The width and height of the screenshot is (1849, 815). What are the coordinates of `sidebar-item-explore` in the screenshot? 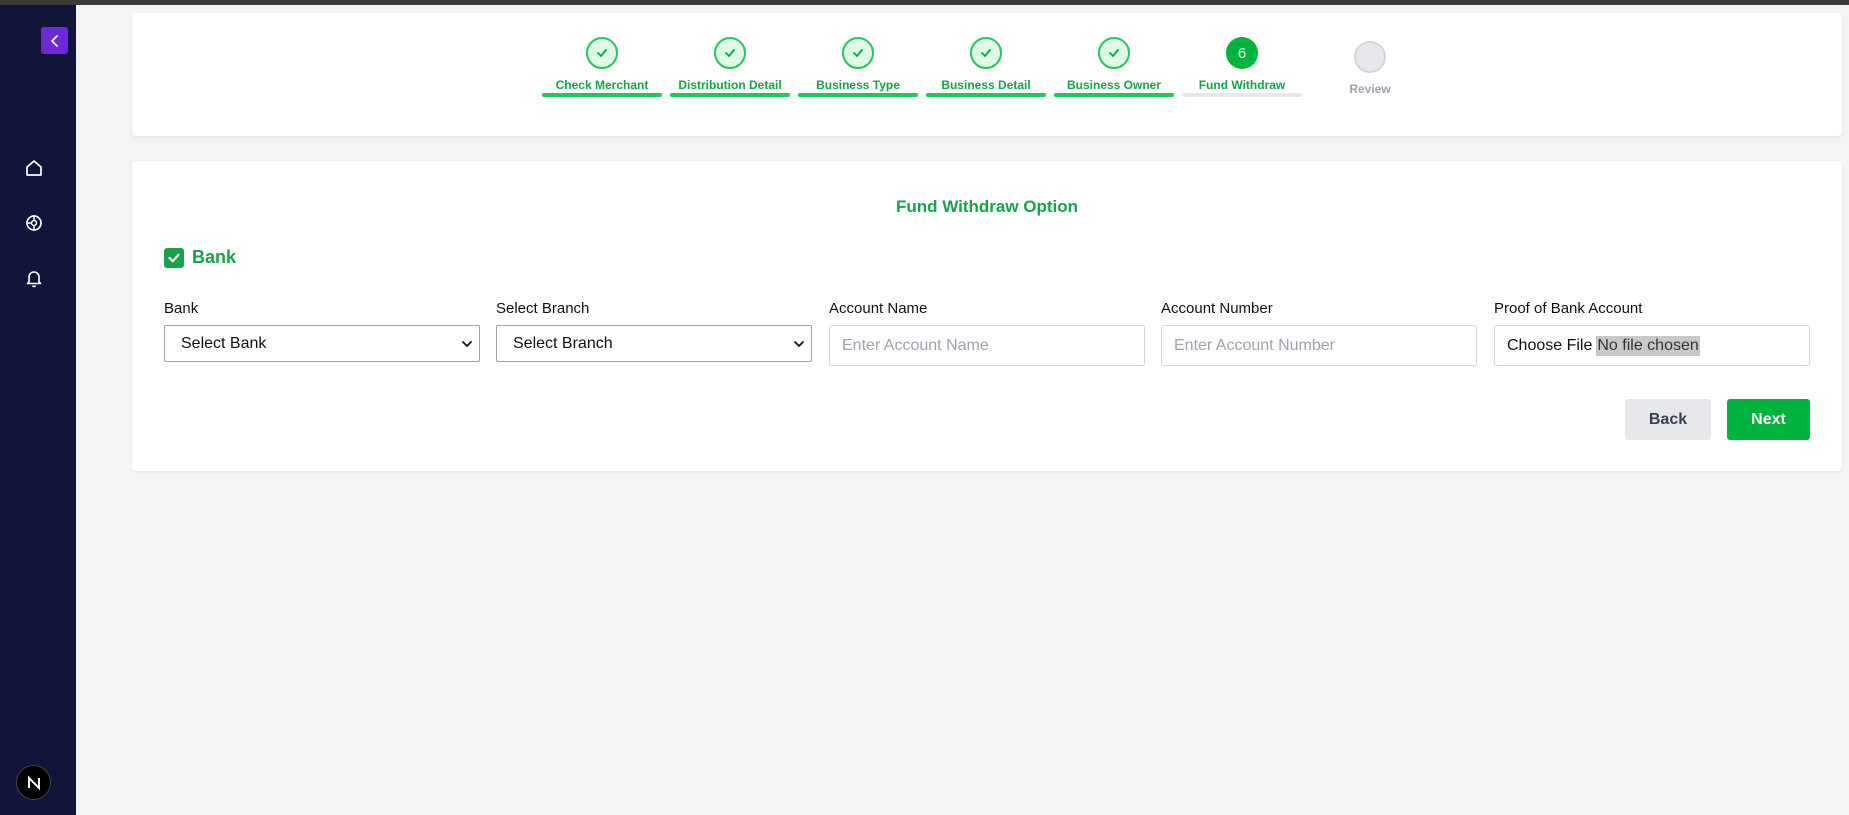 It's located at (34, 223).